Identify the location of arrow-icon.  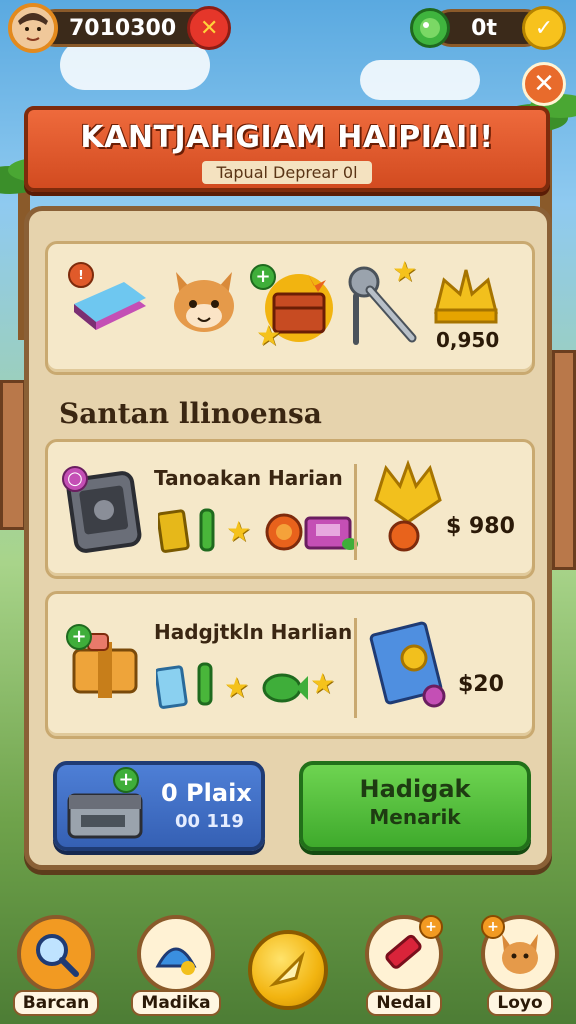
(286, 968).